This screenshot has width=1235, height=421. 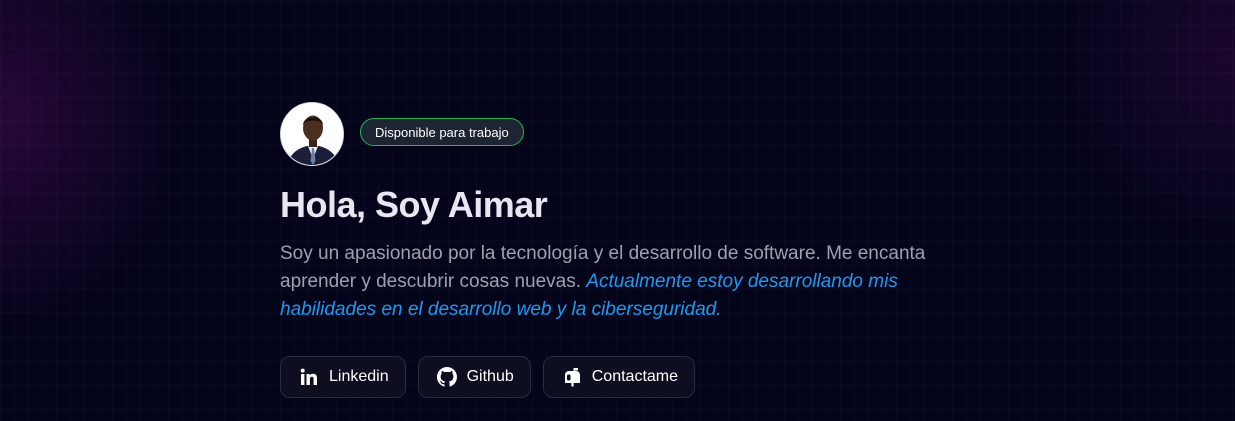 I want to click on linkedin-button: Linkedin, so click(x=343, y=377).